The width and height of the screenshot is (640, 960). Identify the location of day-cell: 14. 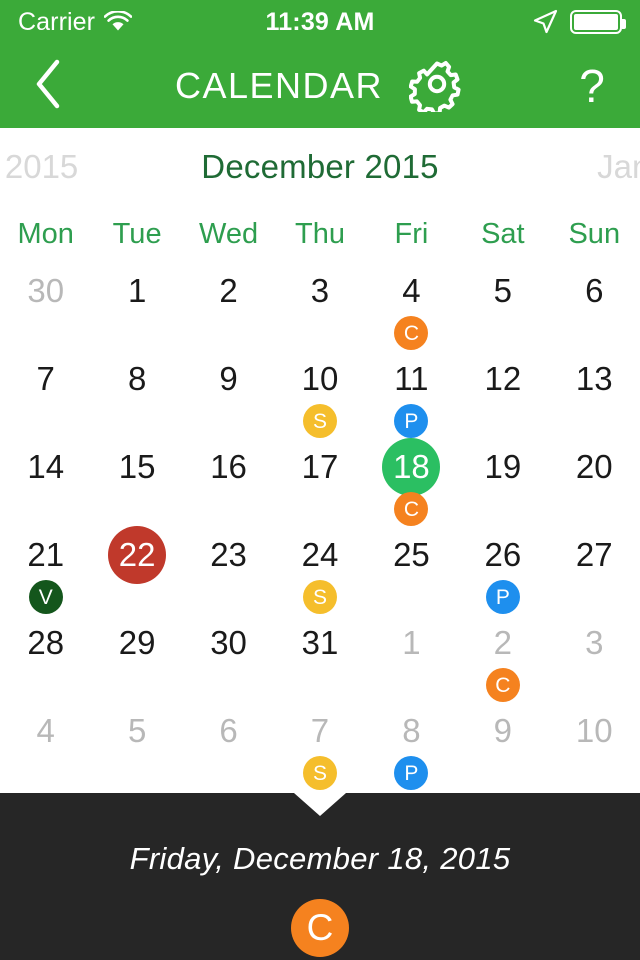
(45, 482).